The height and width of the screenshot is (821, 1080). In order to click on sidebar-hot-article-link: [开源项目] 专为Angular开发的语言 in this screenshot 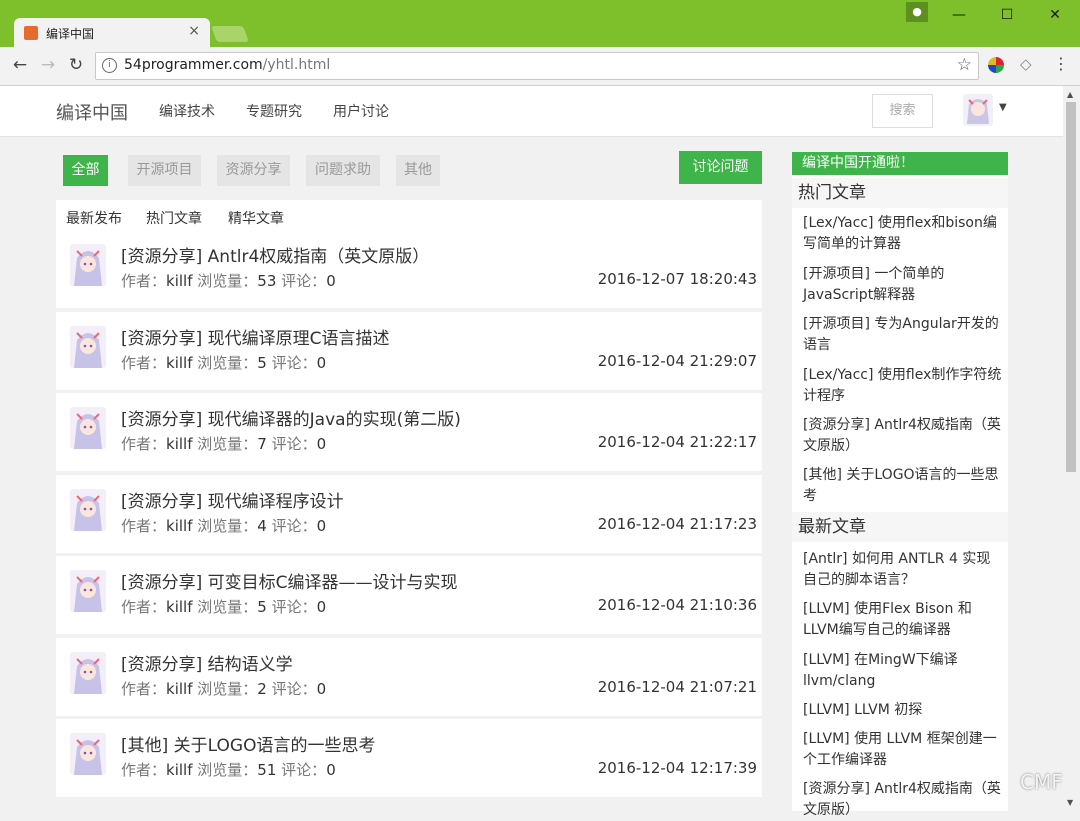, I will do `click(903, 335)`.